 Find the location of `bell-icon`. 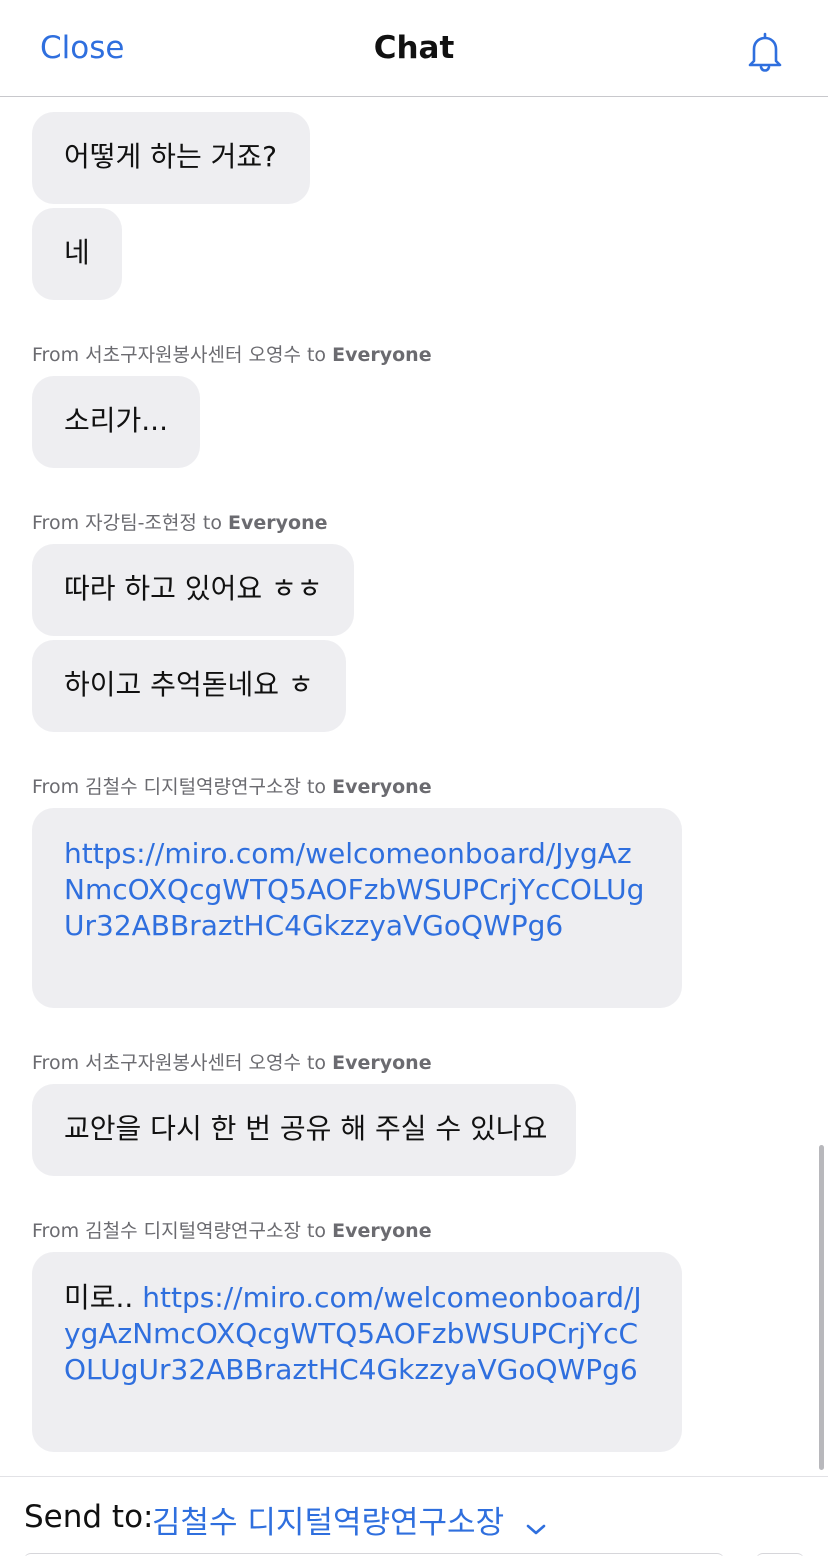

bell-icon is located at coordinates (765, 51).